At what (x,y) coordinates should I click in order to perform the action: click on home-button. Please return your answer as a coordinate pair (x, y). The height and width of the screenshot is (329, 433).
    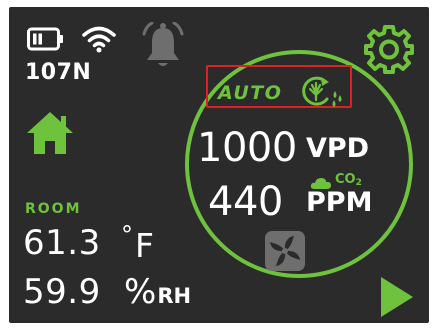
    Looking at the image, I should click on (50, 133).